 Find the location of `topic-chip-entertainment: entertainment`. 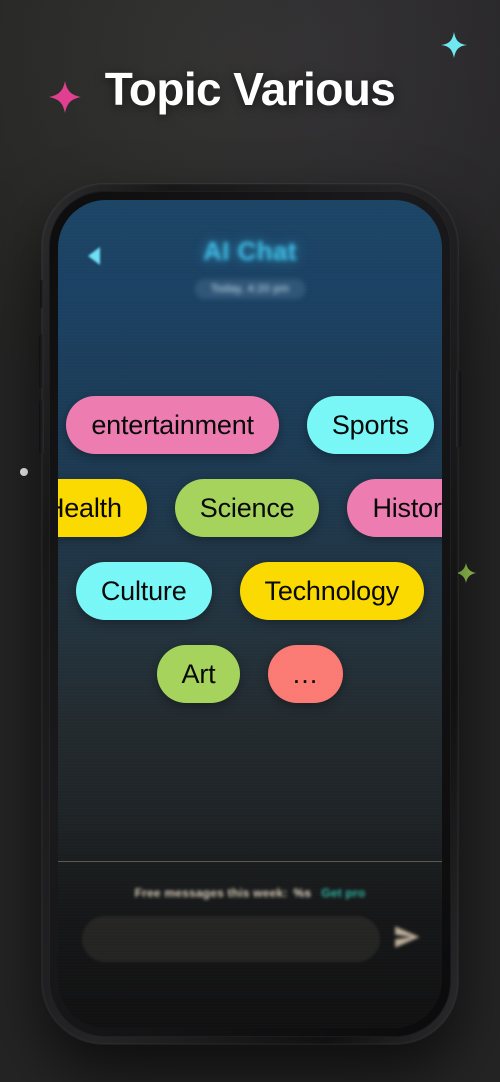

topic-chip-entertainment: entertainment is located at coordinates (172, 425).